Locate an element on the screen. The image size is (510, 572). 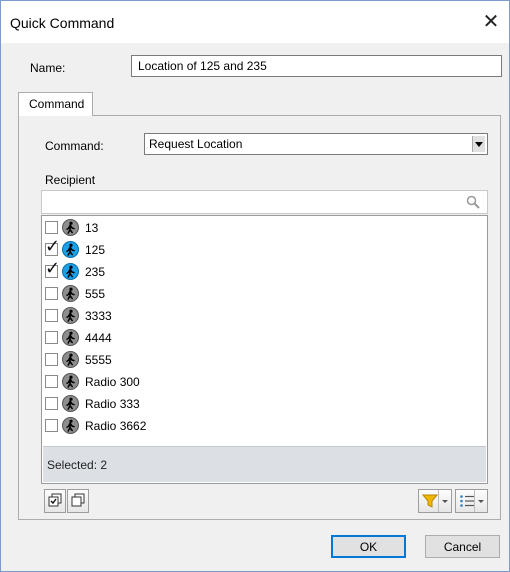
title-bar: Quick Command ✕ is located at coordinates (255, 22).